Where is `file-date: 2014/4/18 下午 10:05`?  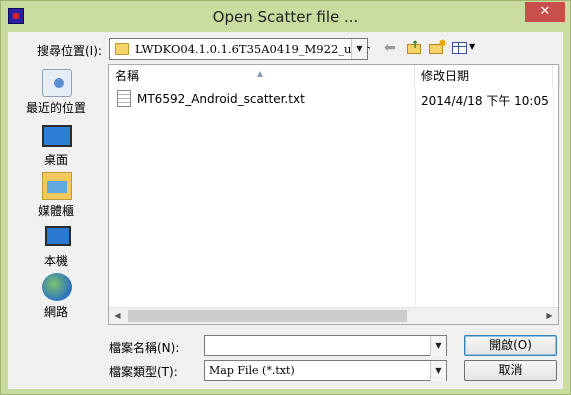
file-date: 2014/4/18 下午 10:05 is located at coordinates (485, 101).